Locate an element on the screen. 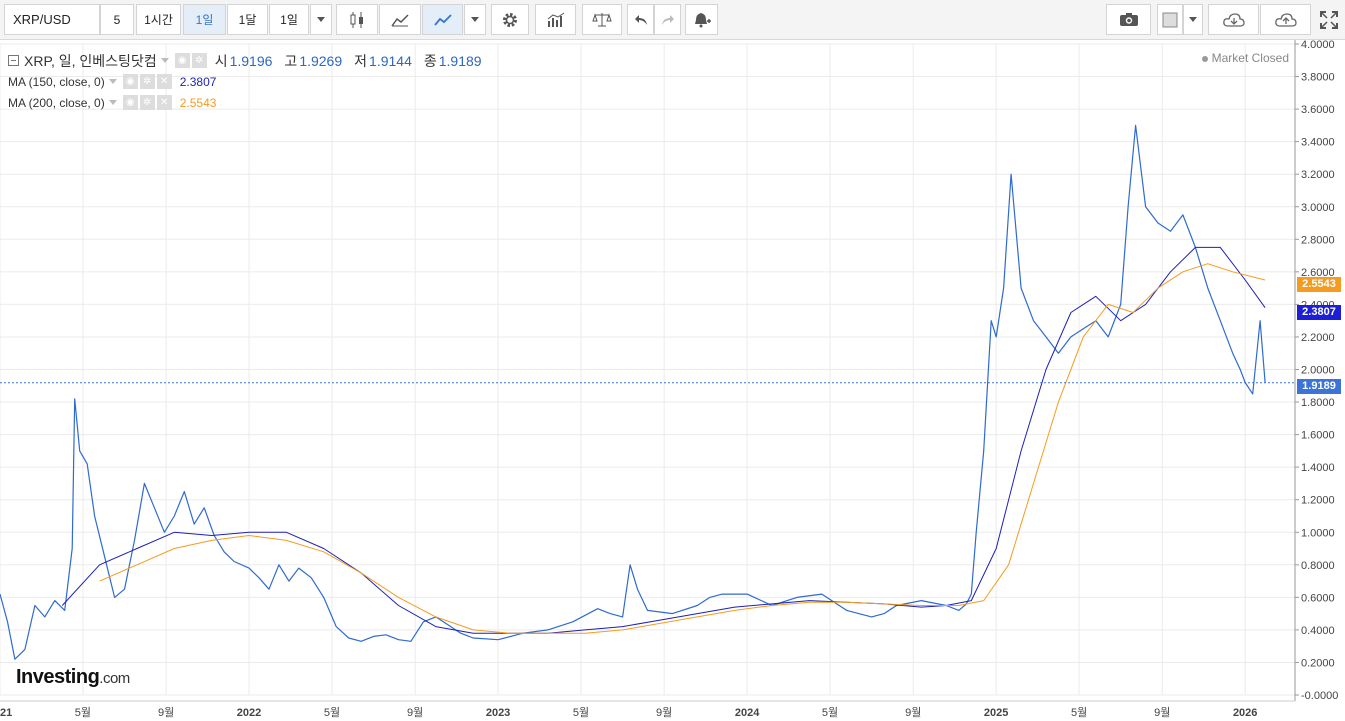  symbol-field: XRP/USD is located at coordinates (52, 19).